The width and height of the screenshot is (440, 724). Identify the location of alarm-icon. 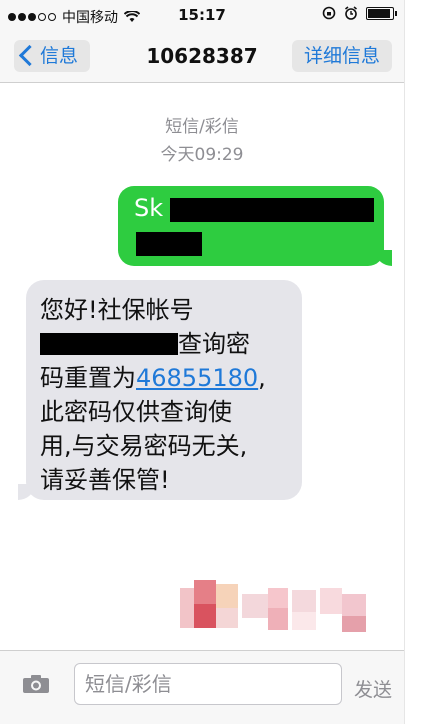
(351, 13).